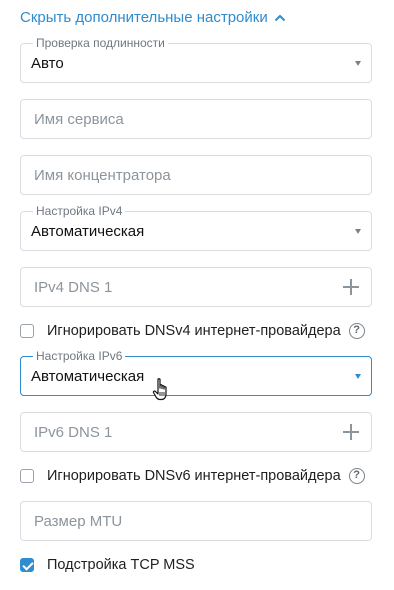 Image resolution: width=394 pixels, height=590 pixels. I want to click on mtu-size-input: Размер MTU, so click(196, 521).